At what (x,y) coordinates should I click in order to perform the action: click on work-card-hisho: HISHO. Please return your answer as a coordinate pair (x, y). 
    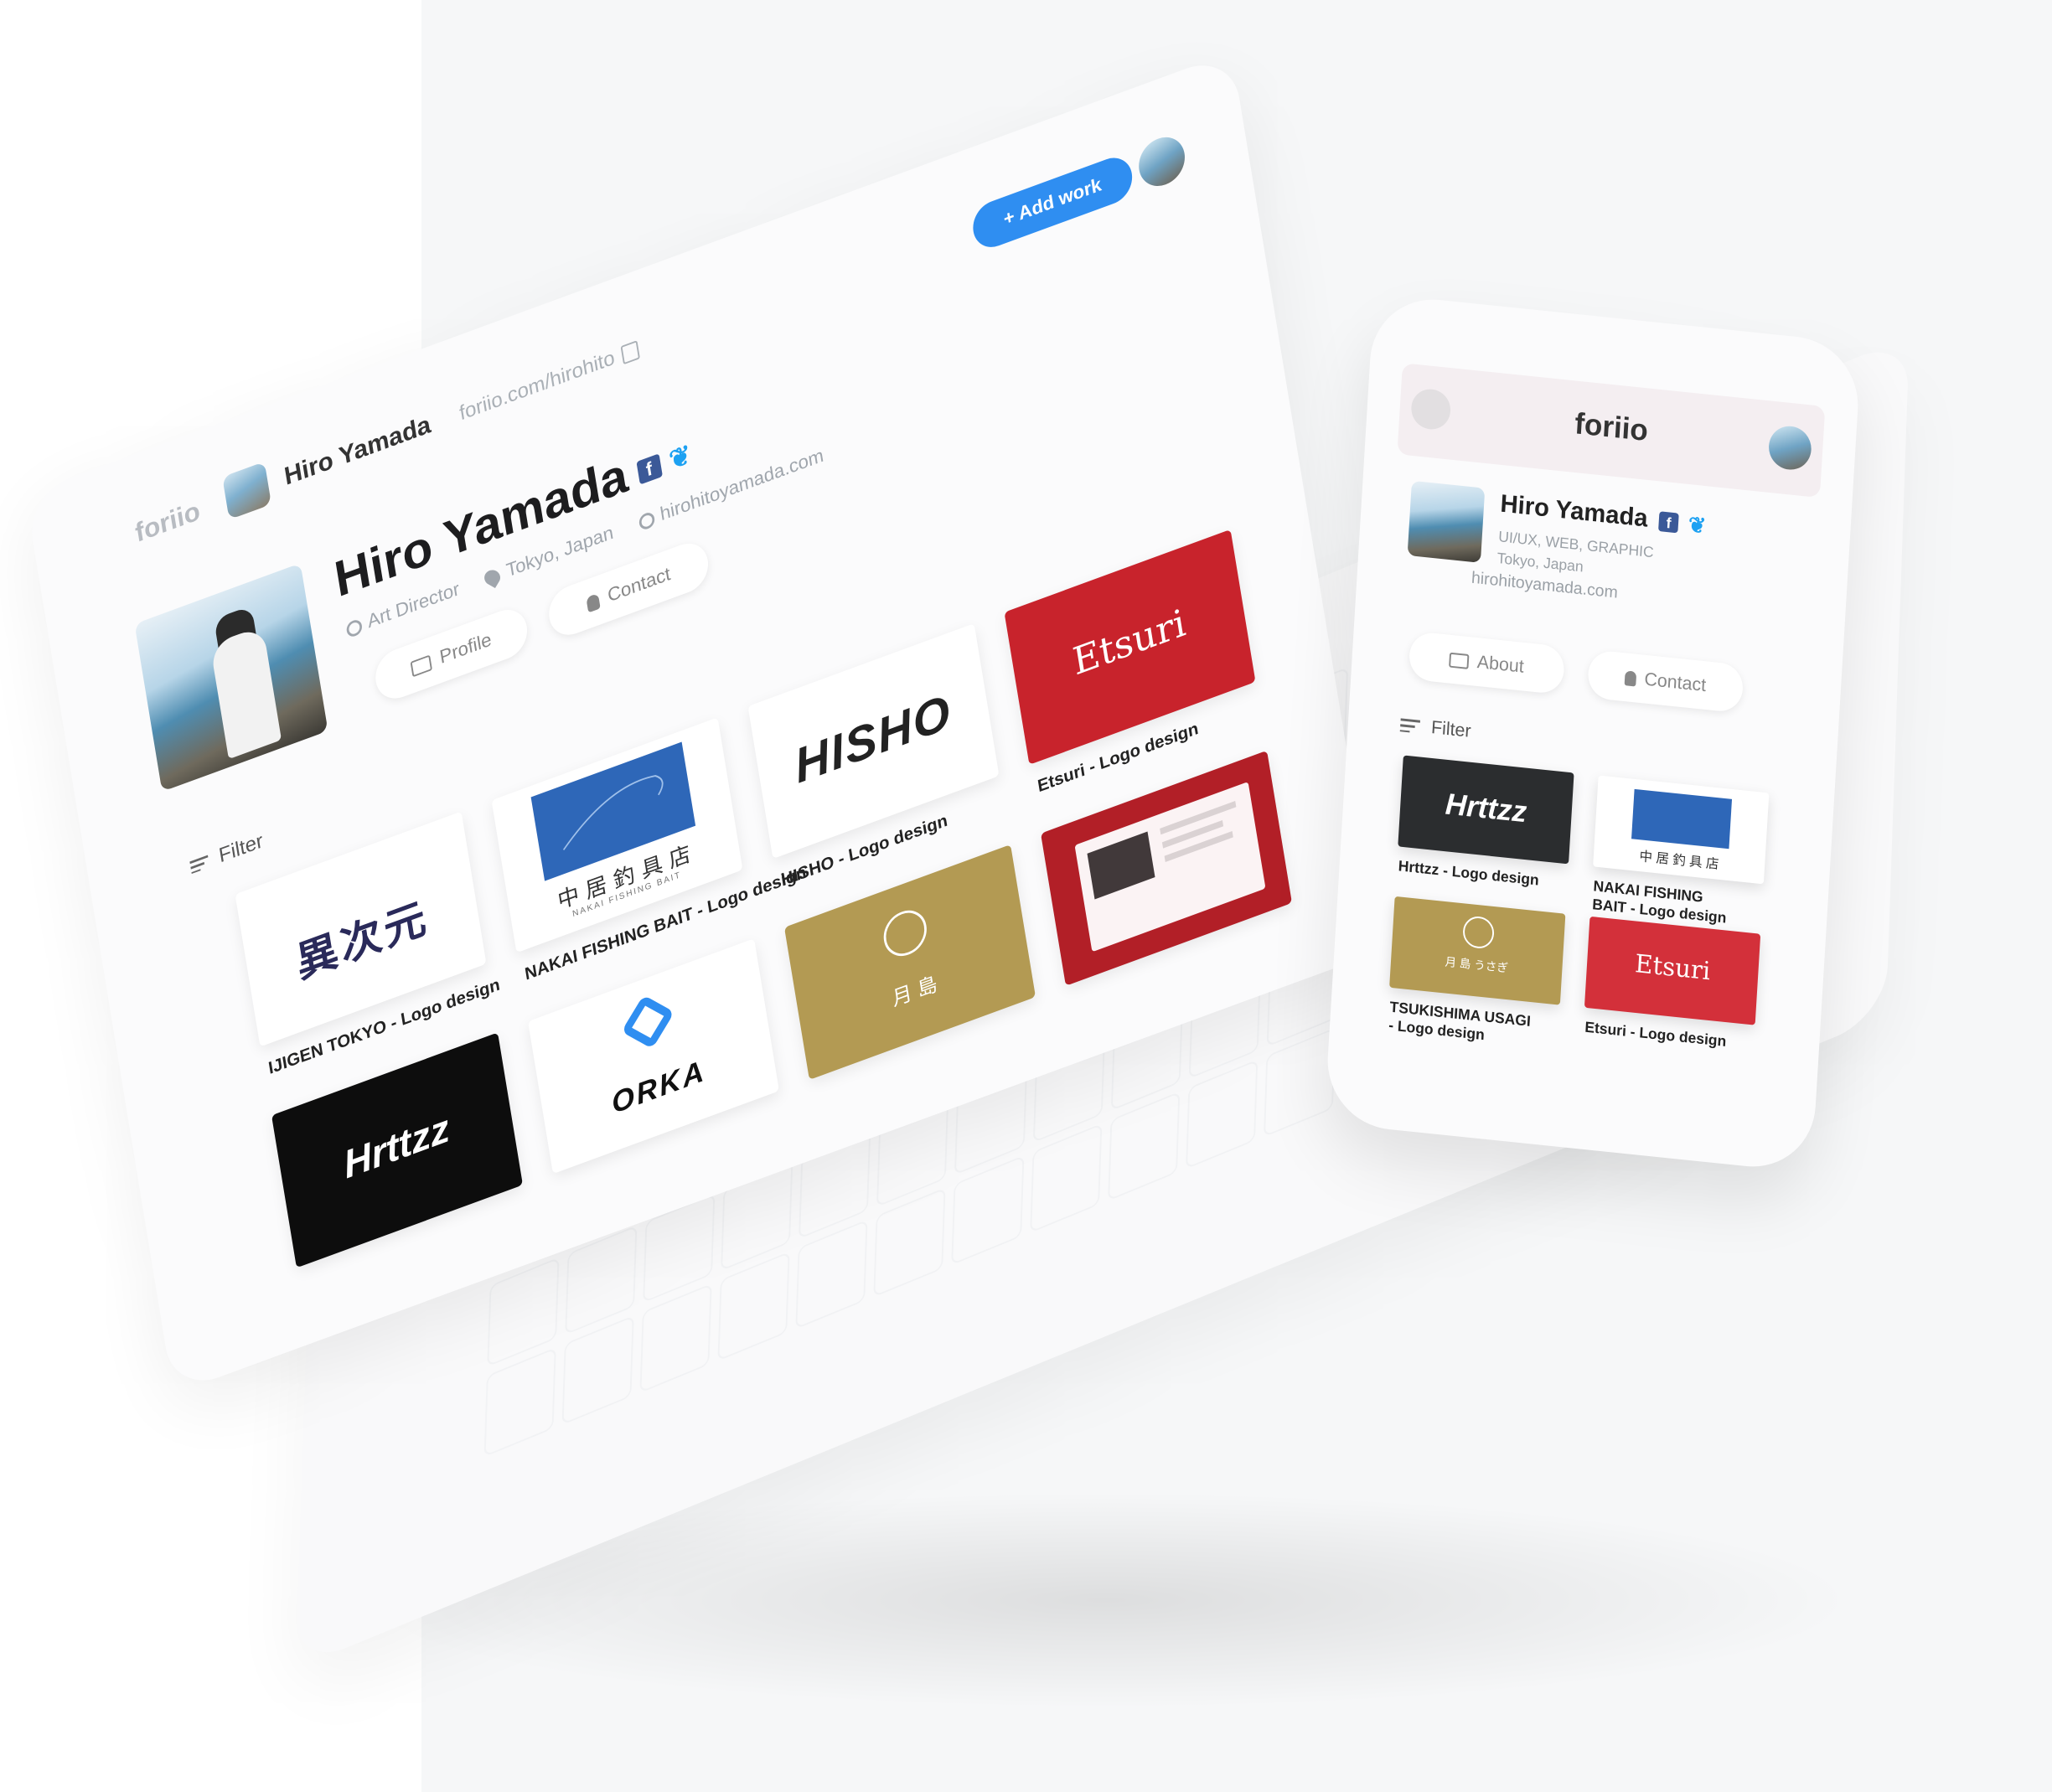
    Looking at the image, I should click on (873, 741).